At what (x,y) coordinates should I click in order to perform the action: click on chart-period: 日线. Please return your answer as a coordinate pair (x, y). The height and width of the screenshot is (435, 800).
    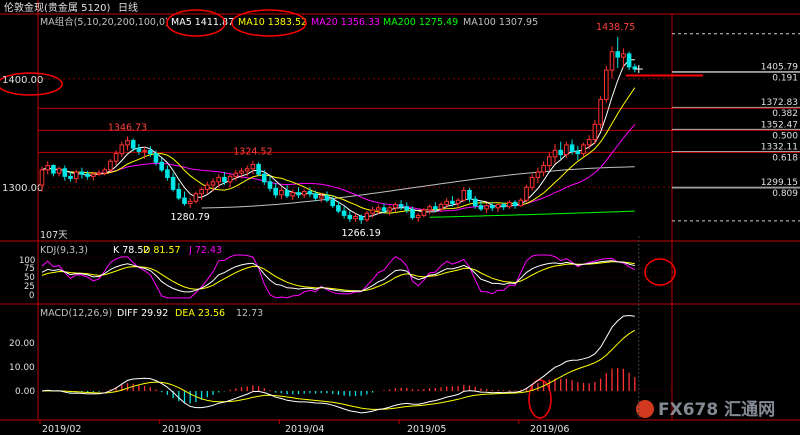
    Looking at the image, I should click on (128, 7).